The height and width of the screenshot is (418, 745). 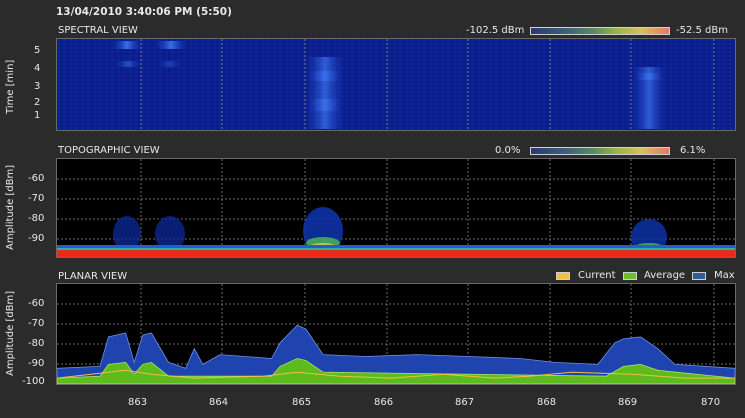 I want to click on topographic-y-axis-label: Amplitude [dBm], so click(x=10, y=207).